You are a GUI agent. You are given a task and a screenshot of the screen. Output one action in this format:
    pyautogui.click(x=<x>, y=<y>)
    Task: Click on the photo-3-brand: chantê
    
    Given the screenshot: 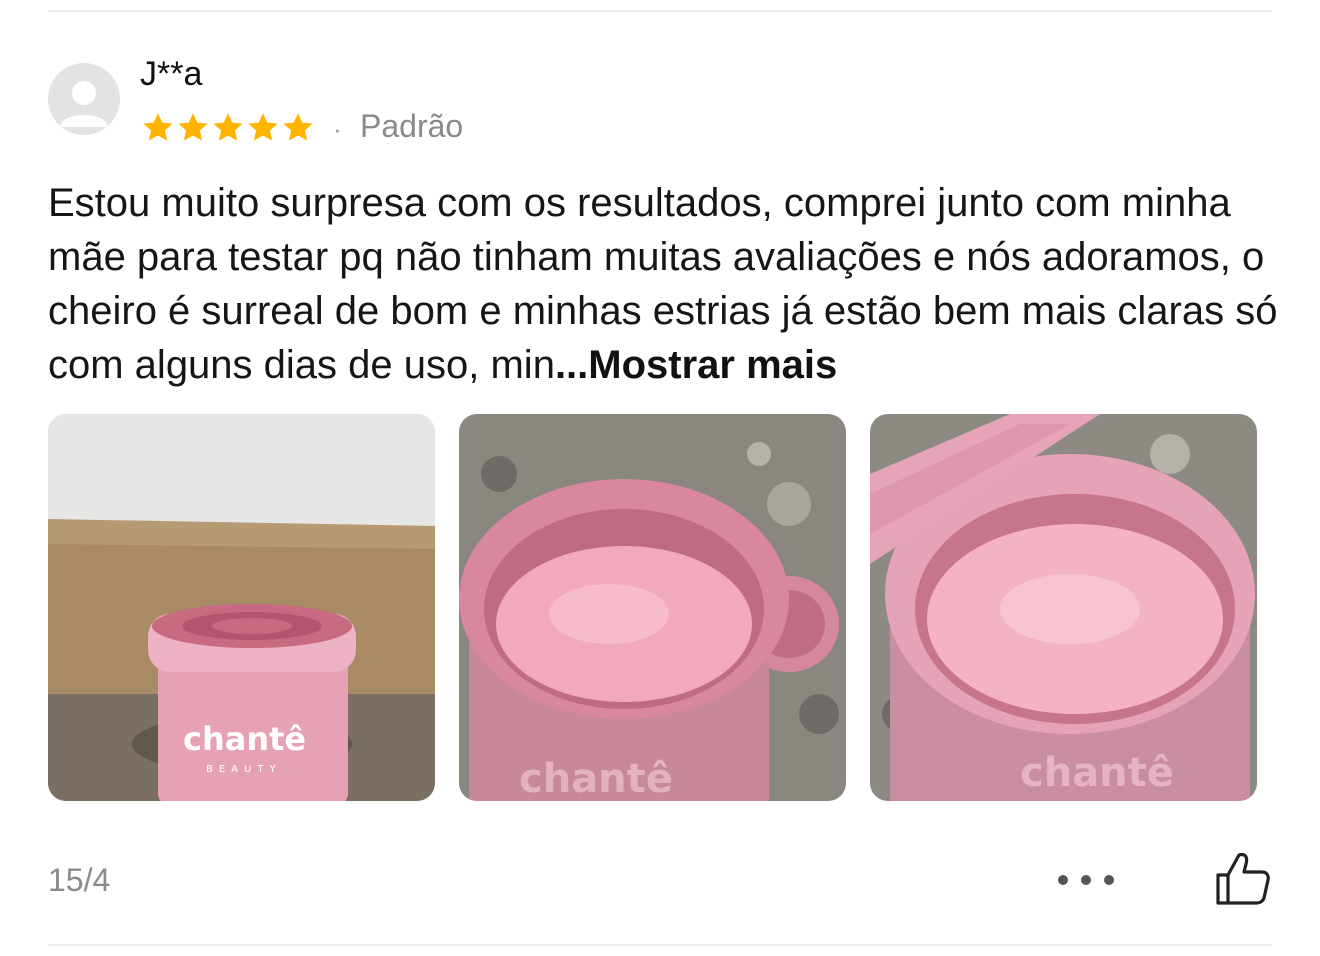 What is the action you would take?
    pyautogui.click(x=1097, y=773)
    